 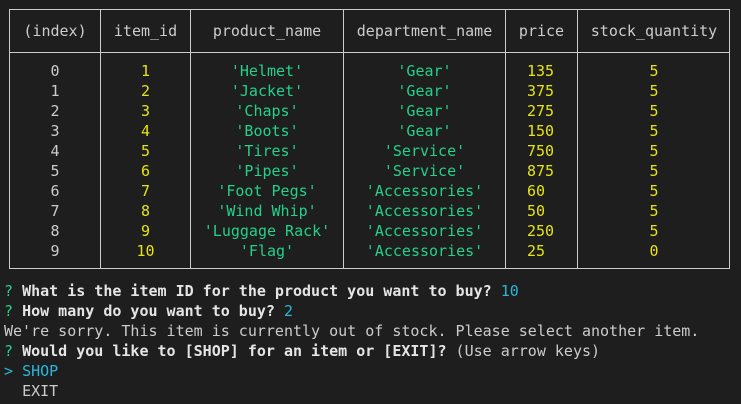 What do you see at coordinates (55, 71) in the screenshot?
I see `cell-index: 0` at bounding box center [55, 71].